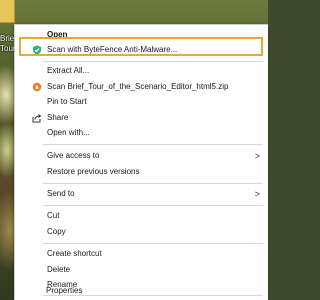  Describe the element at coordinates (64, 290) in the screenshot. I see `menu-item-label: Properties` at that location.